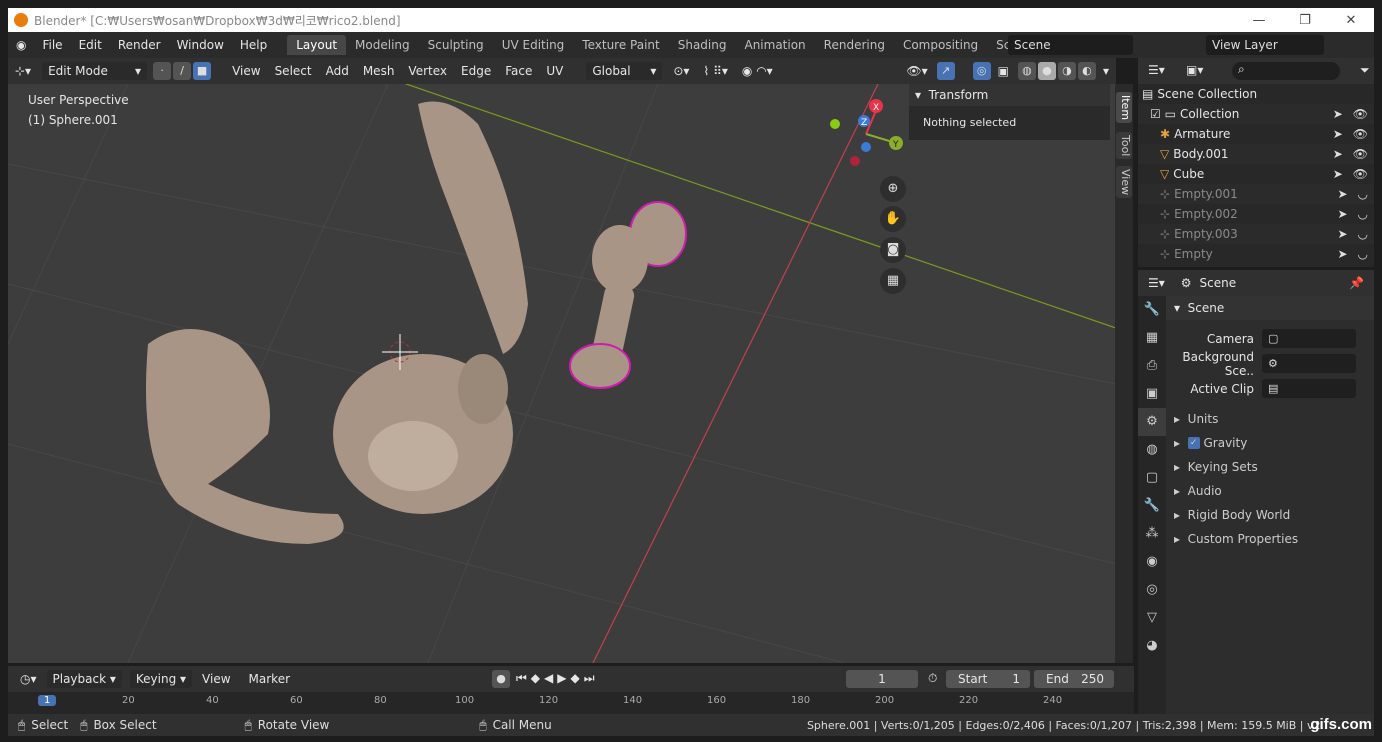  What do you see at coordinates (1152, 506) in the screenshot?
I see `modifier-tab-icon: 🔧` at bounding box center [1152, 506].